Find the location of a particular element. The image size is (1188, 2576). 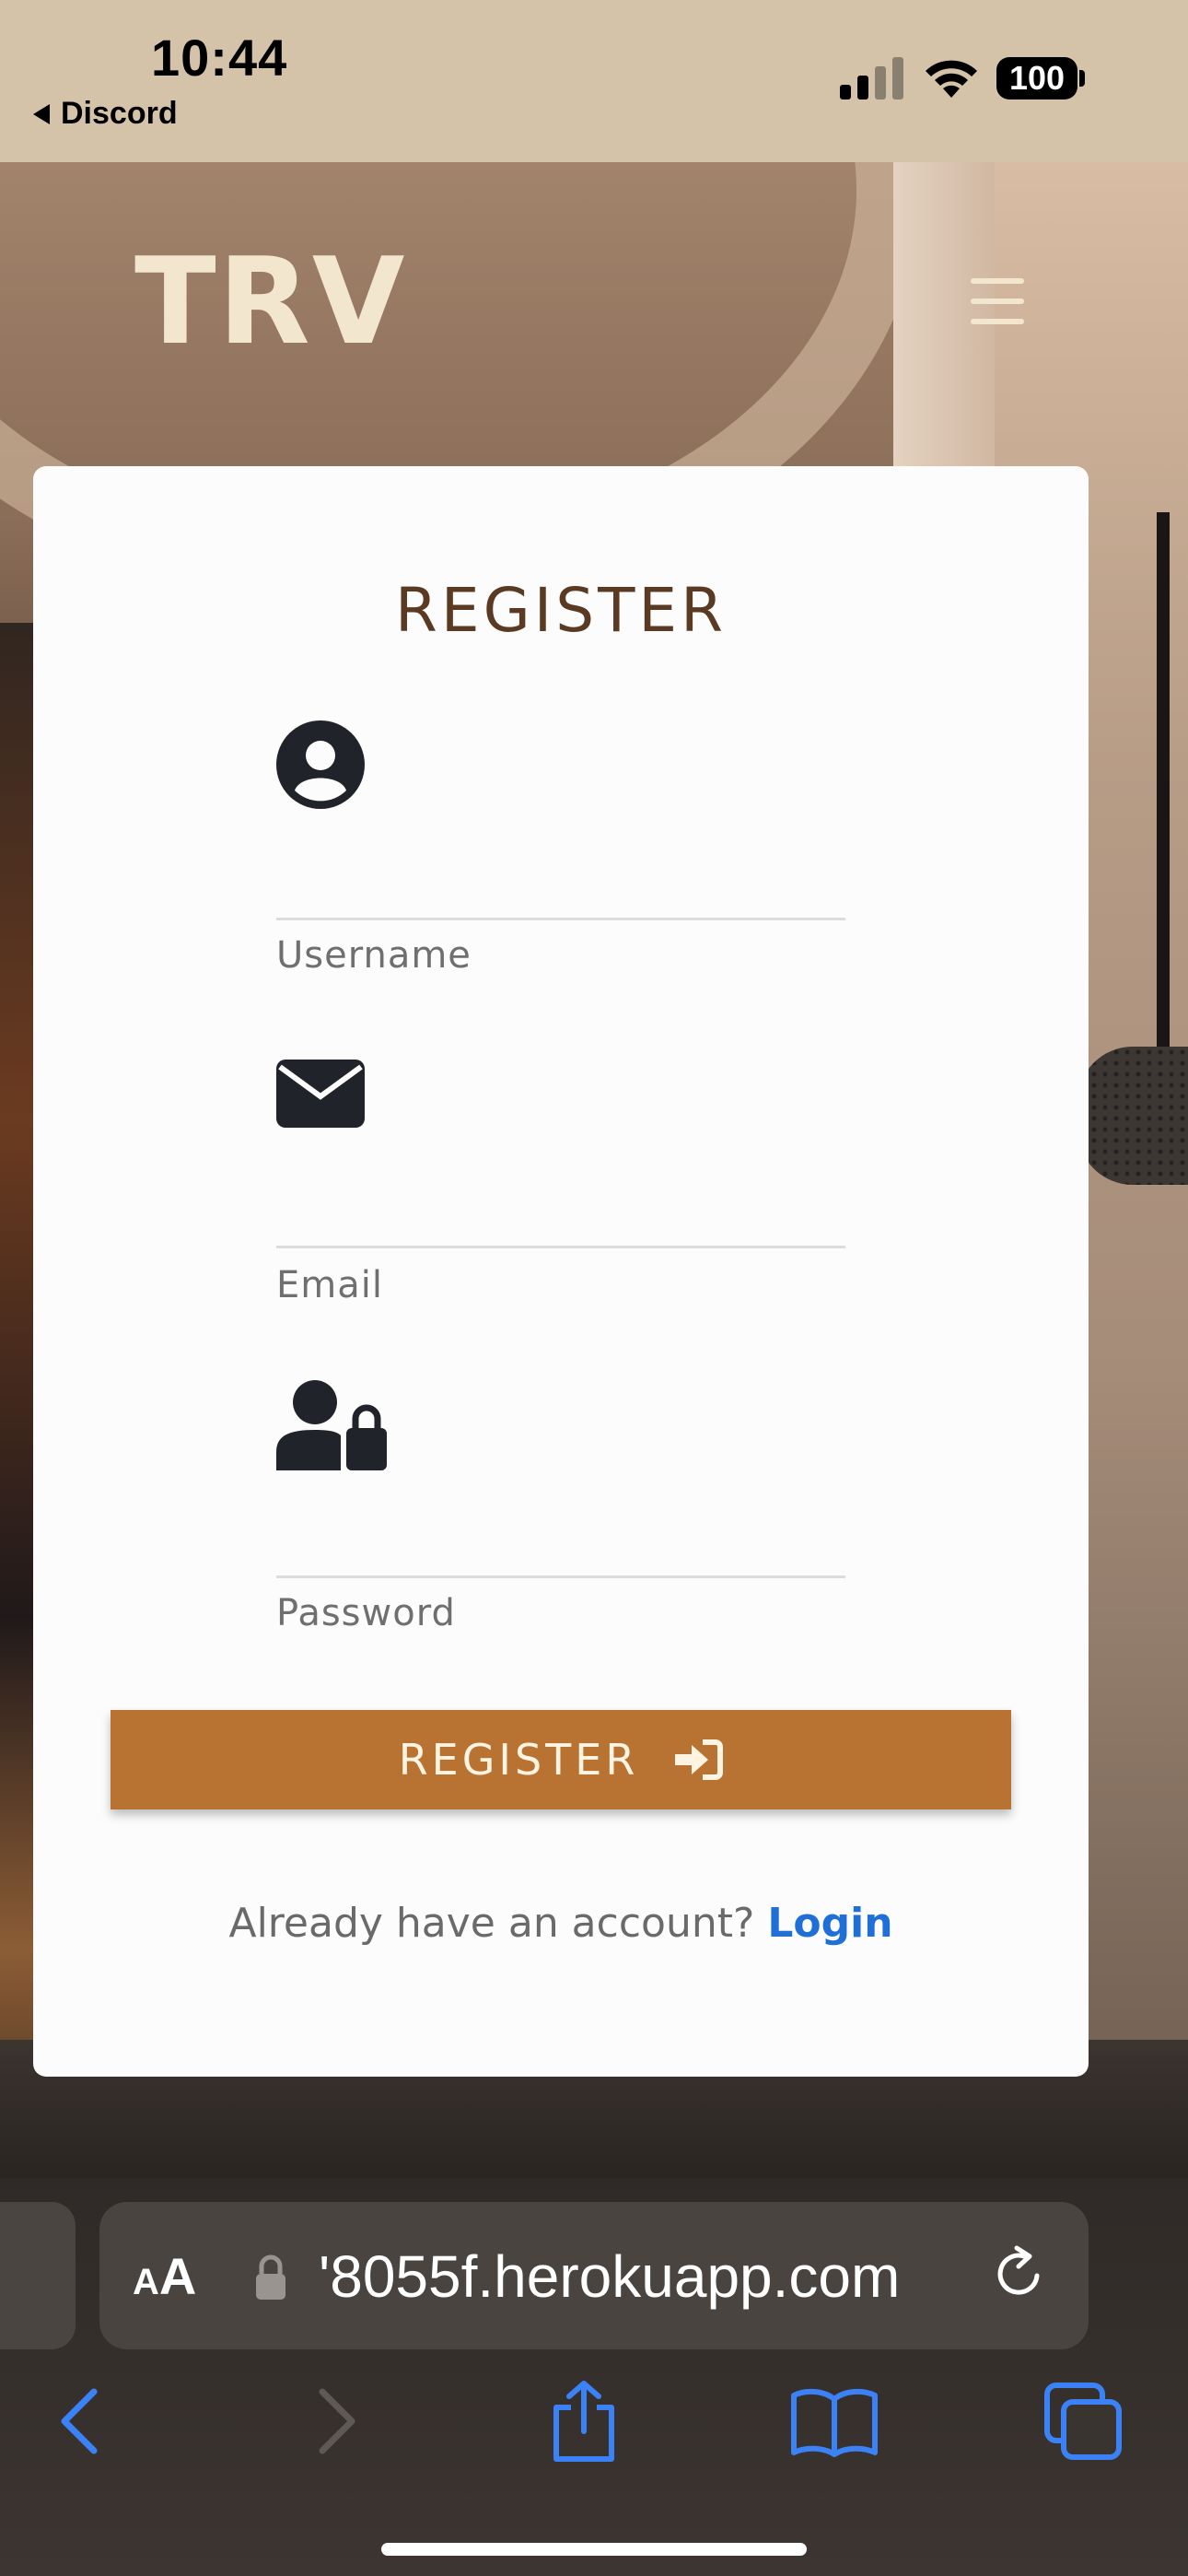

back-icon is located at coordinates (79, 2421).